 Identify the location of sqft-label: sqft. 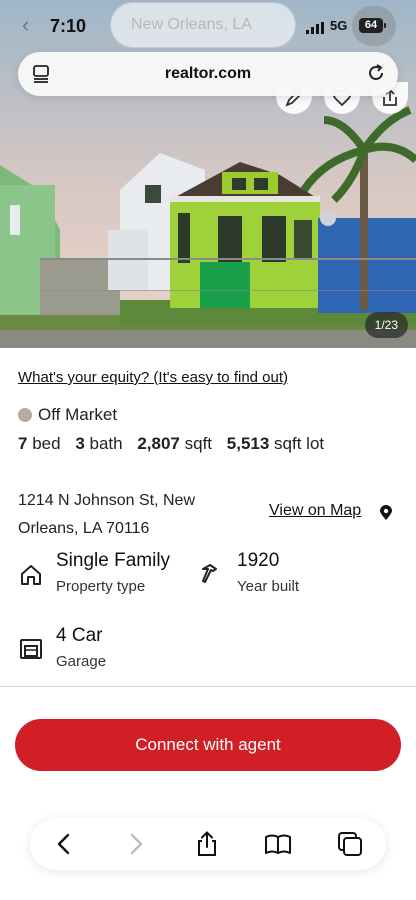
(198, 443).